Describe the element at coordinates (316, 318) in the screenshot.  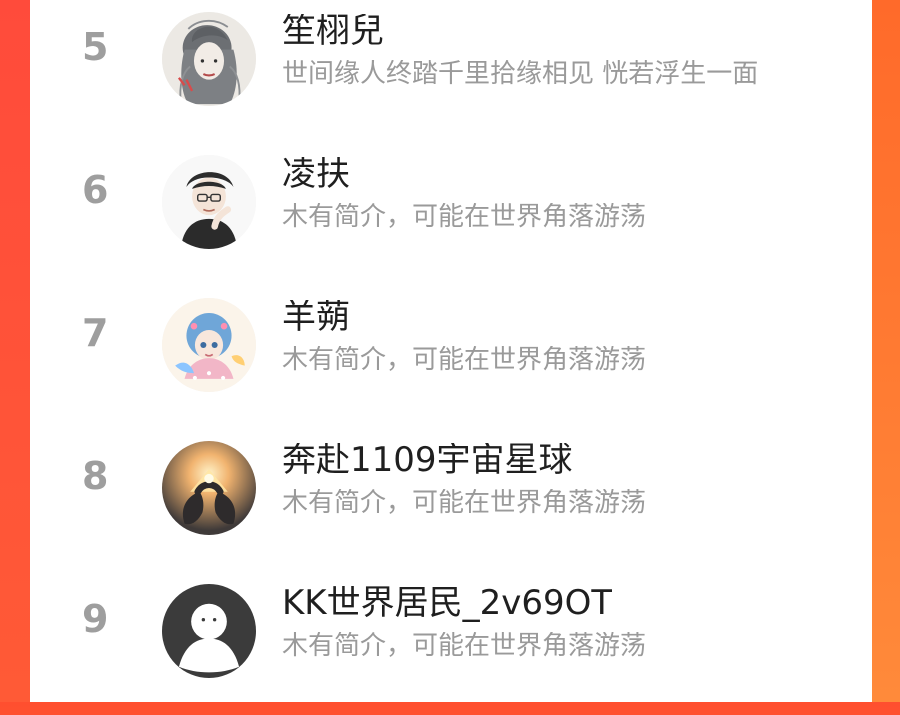
I see `user-name: 羊蒴` at that location.